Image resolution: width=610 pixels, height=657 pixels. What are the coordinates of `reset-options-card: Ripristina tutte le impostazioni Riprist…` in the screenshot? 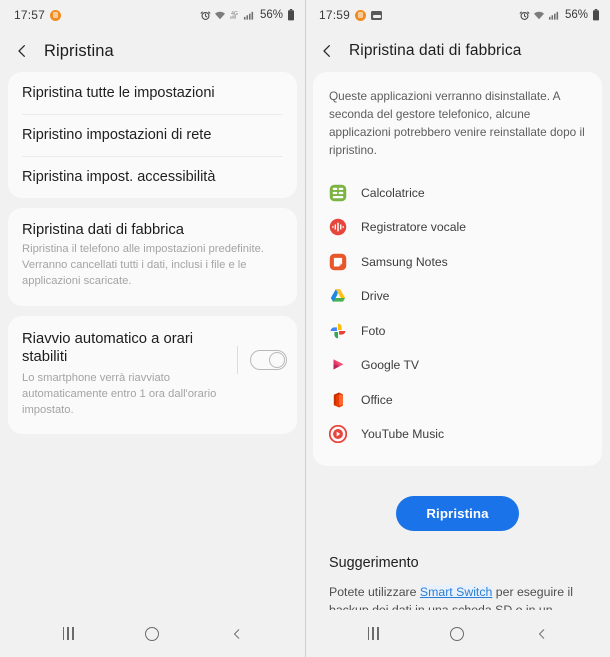 It's located at (152, 135).